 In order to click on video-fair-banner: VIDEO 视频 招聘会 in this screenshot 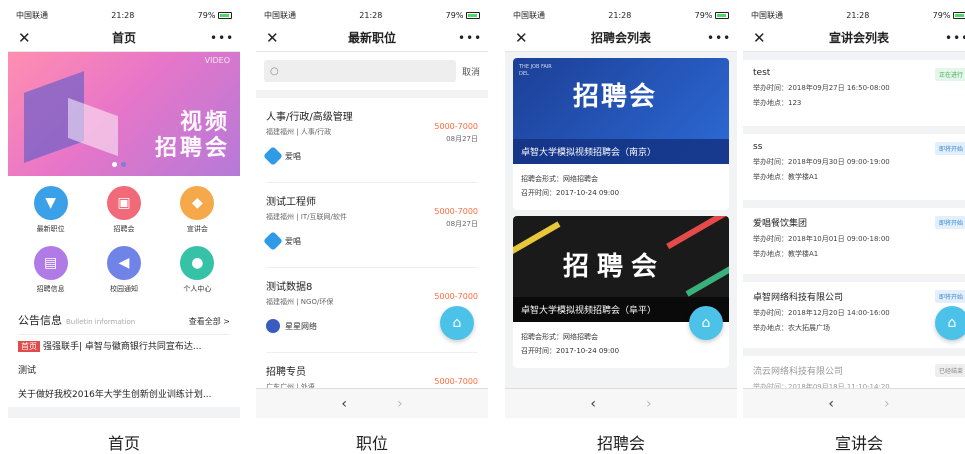, I will do `click(124, 114)`.